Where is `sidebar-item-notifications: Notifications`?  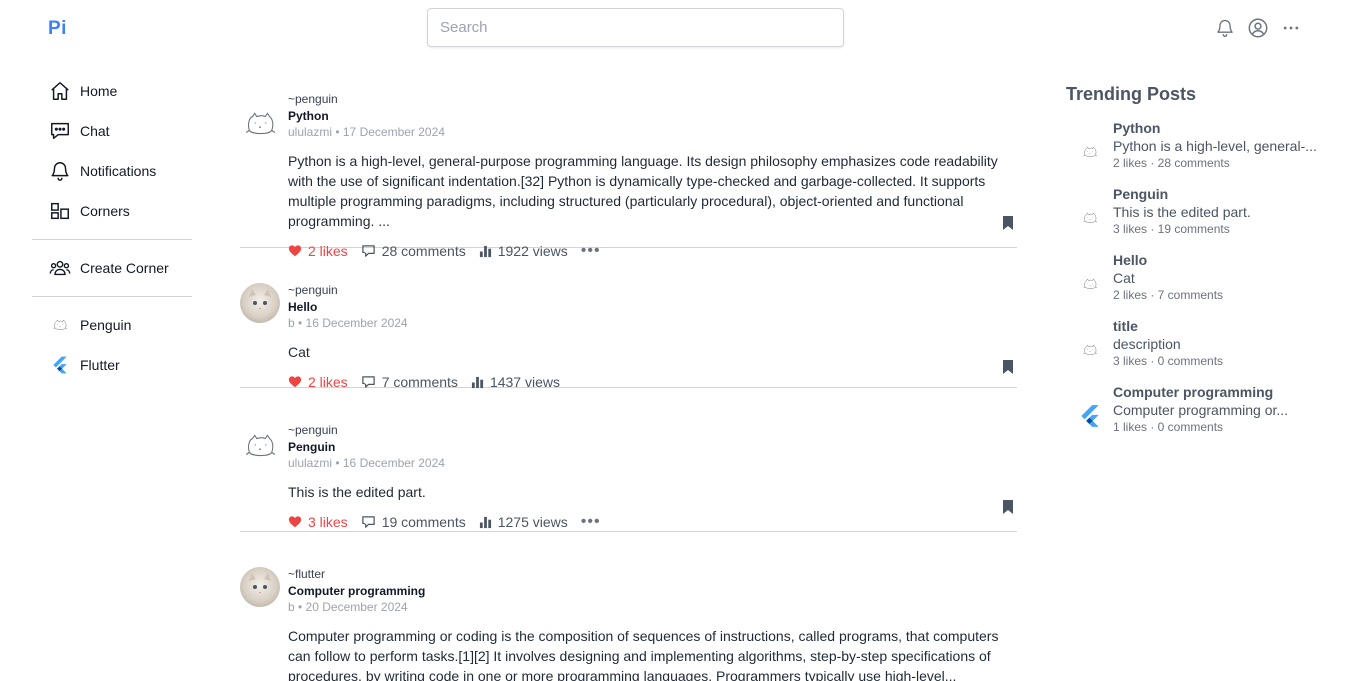 sidebar-item-notifications: Notifications is located at coordinates (112, 171).